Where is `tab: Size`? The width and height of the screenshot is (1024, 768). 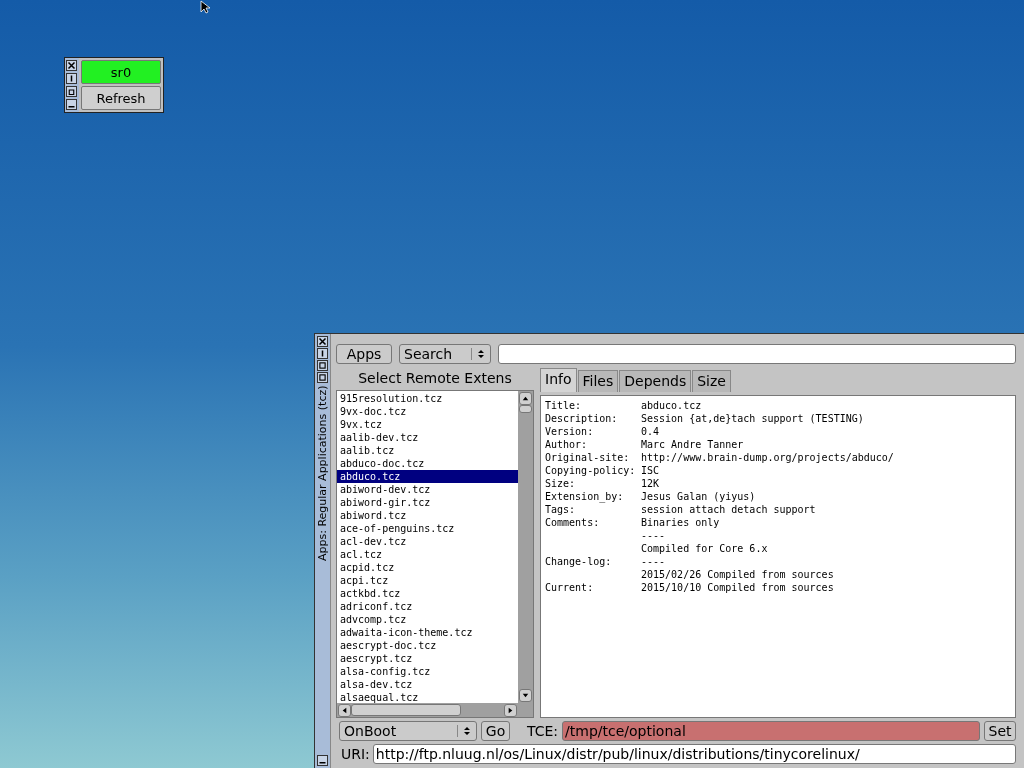 tab: Size is located at coordinates (711, 381).